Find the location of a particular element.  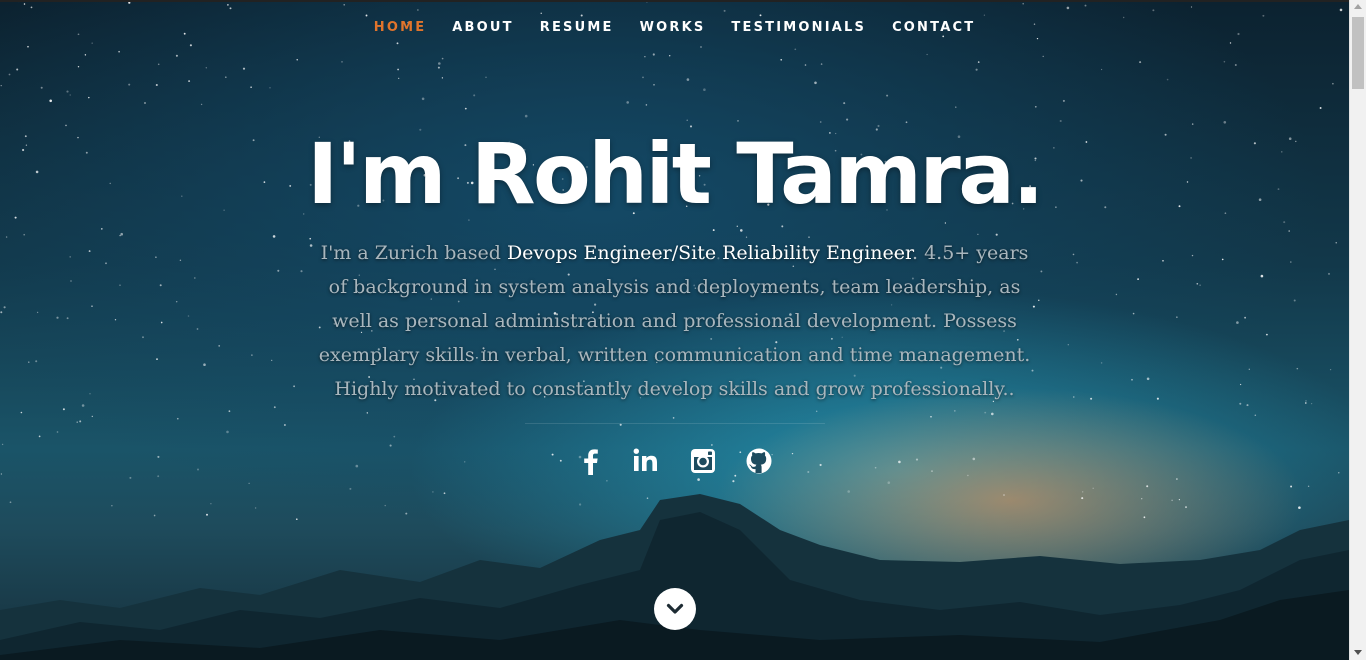

nav-home-link: HOME is located at coordinates (400, 28).